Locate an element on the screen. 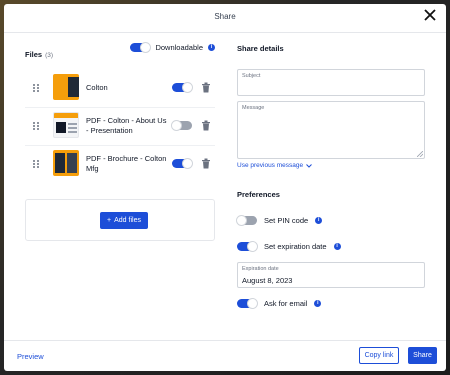  preferences-heading: Preferences is located at coordinates (258, 194).